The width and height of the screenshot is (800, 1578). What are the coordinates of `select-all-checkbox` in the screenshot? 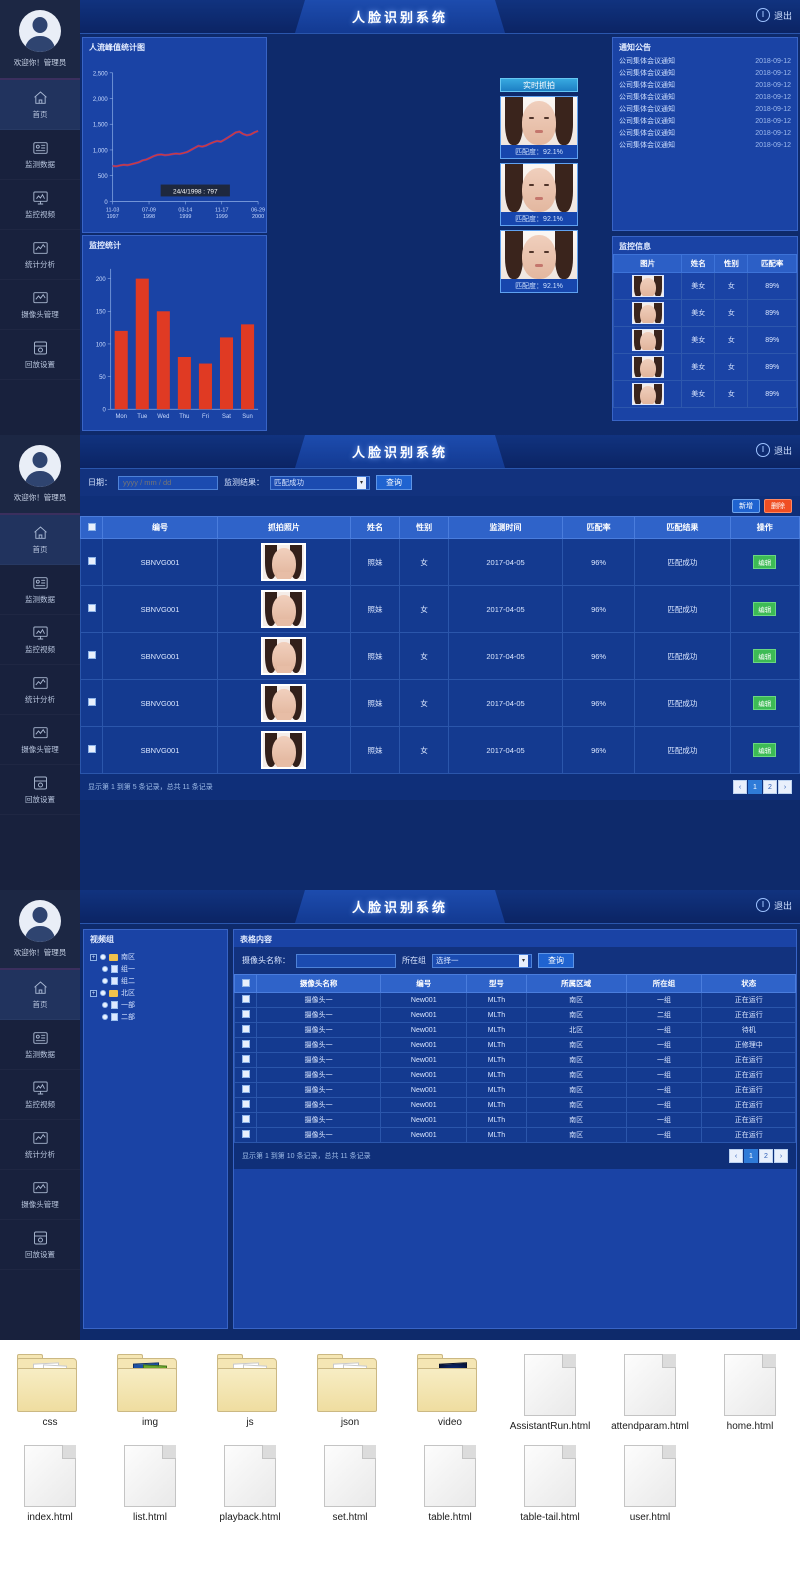 It's located at (91, 526).